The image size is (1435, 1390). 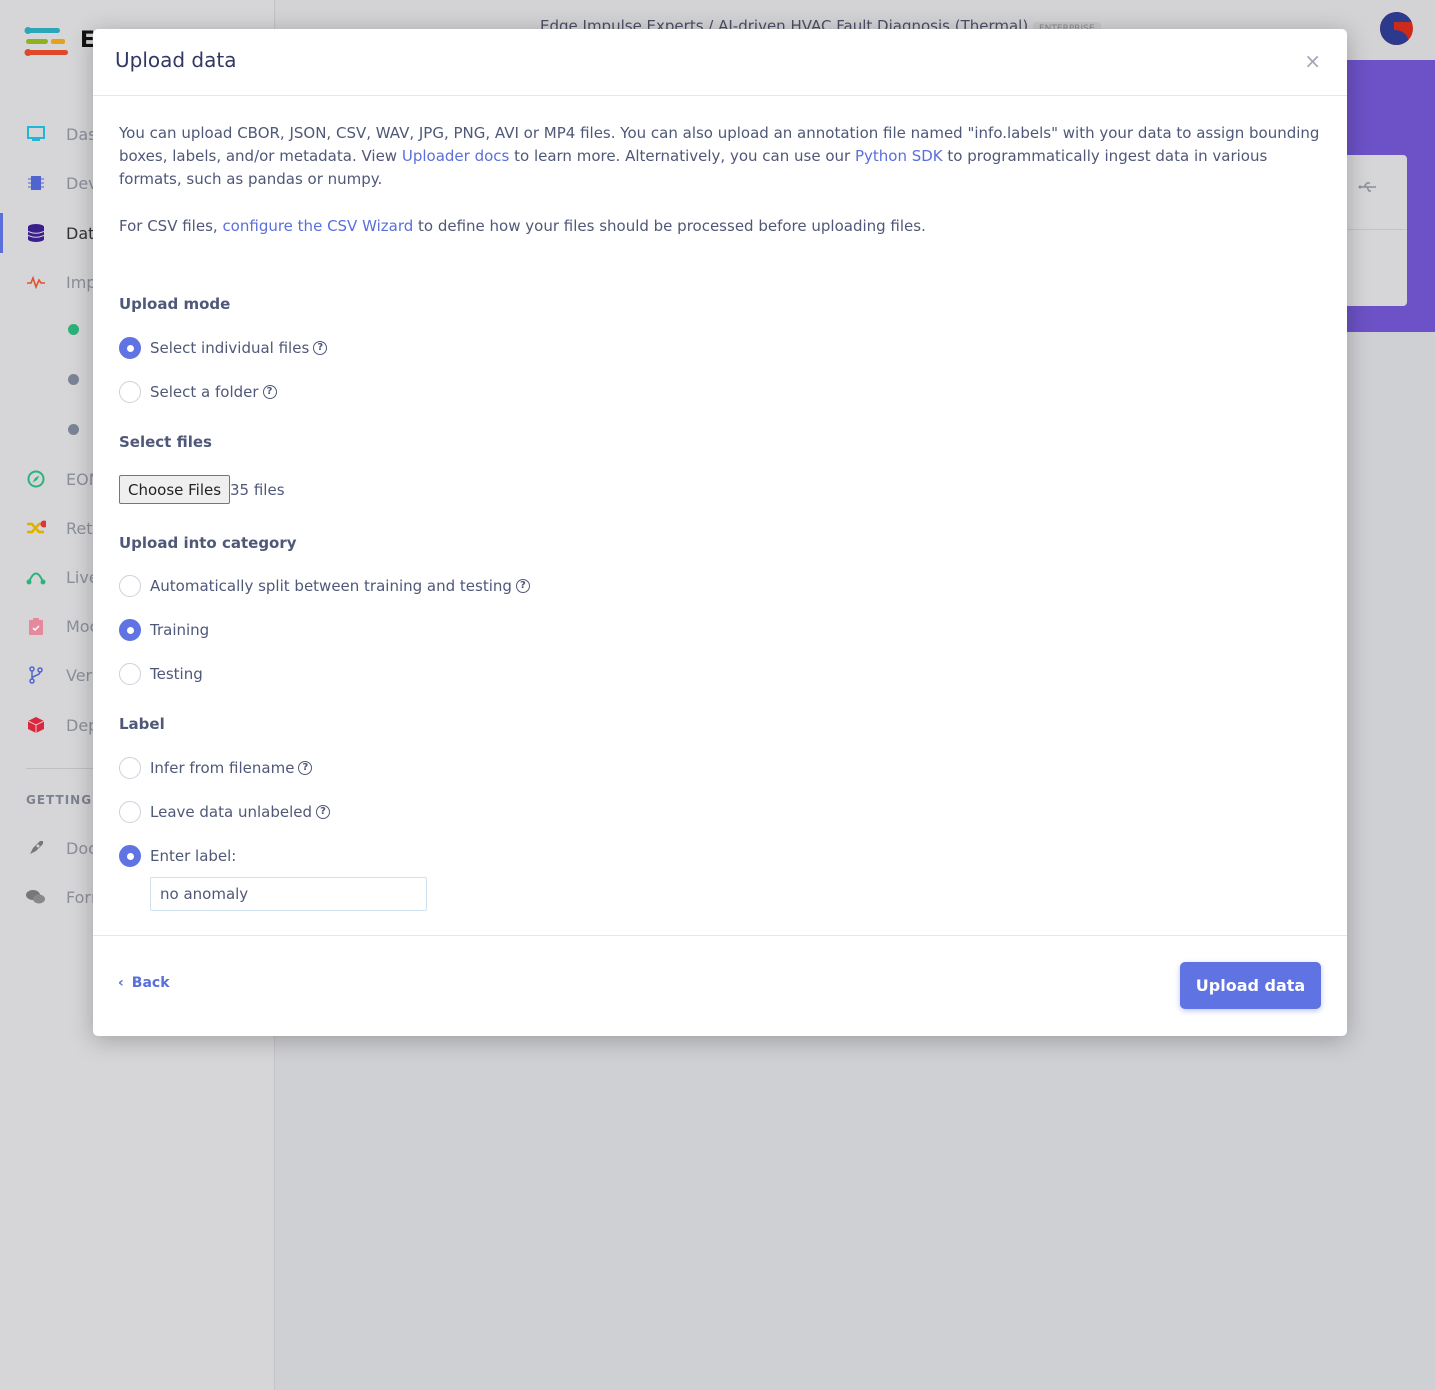 I want to click on radio-label: Select individual files, so click(x=230, y=347).